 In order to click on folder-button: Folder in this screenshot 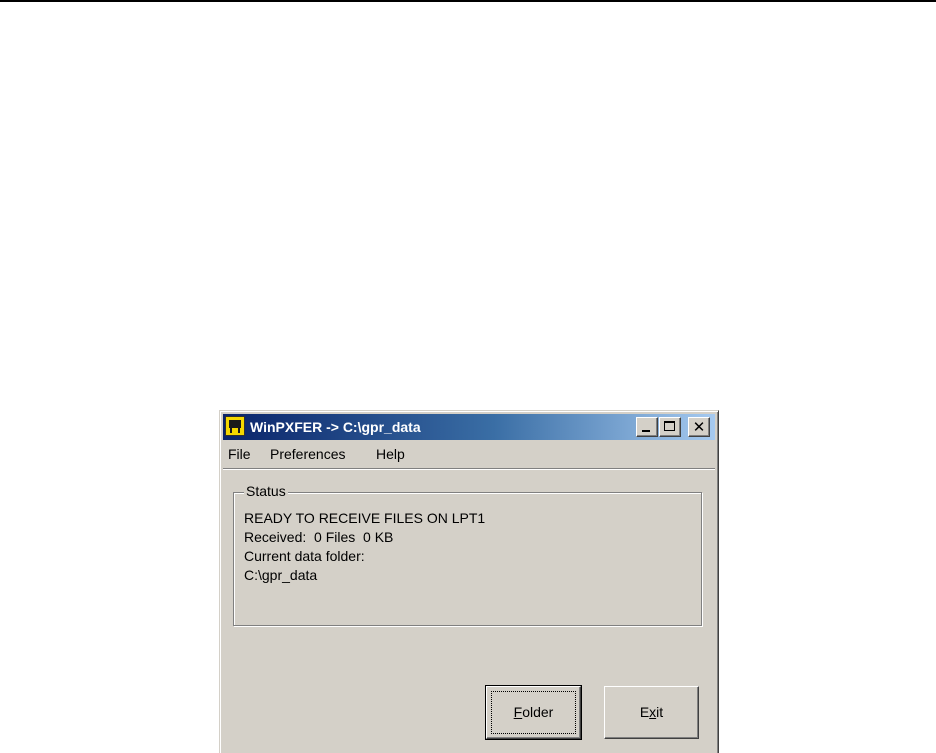, I will do `click(533, 712)`.